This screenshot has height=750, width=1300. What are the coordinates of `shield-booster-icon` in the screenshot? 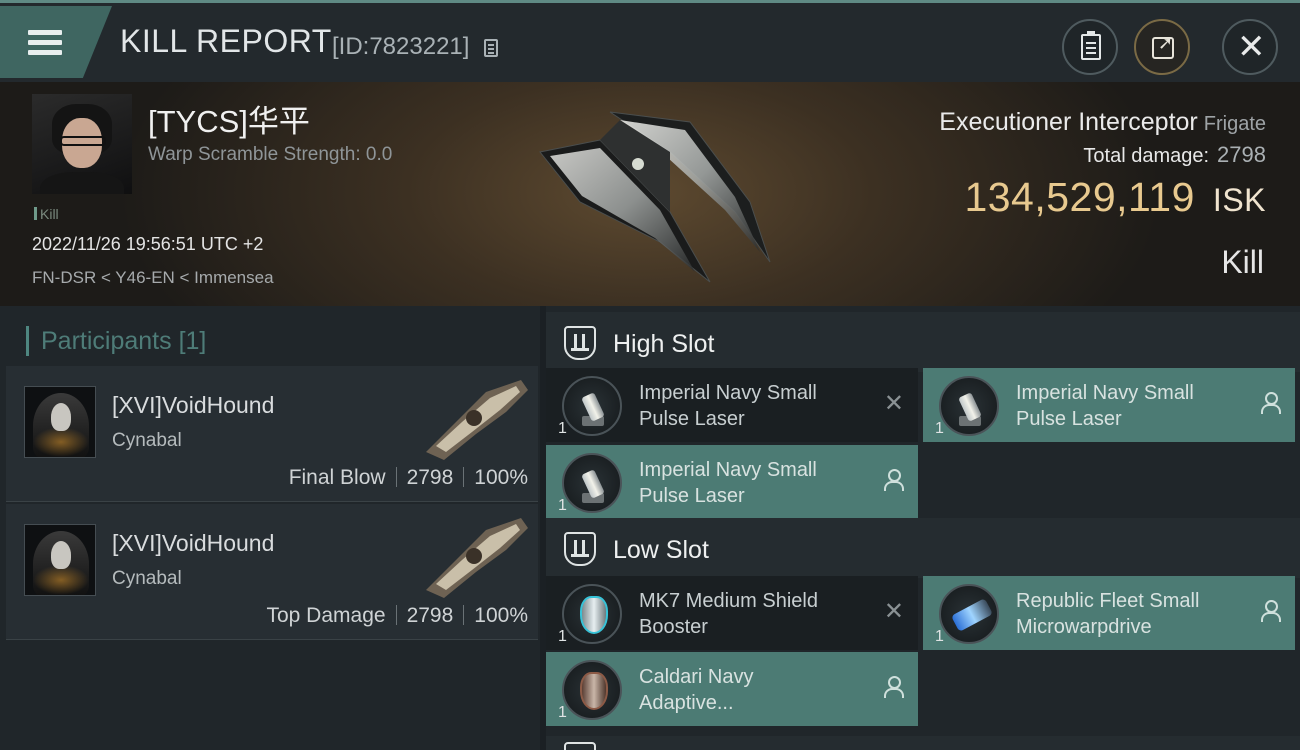 It's located at (592, 614).